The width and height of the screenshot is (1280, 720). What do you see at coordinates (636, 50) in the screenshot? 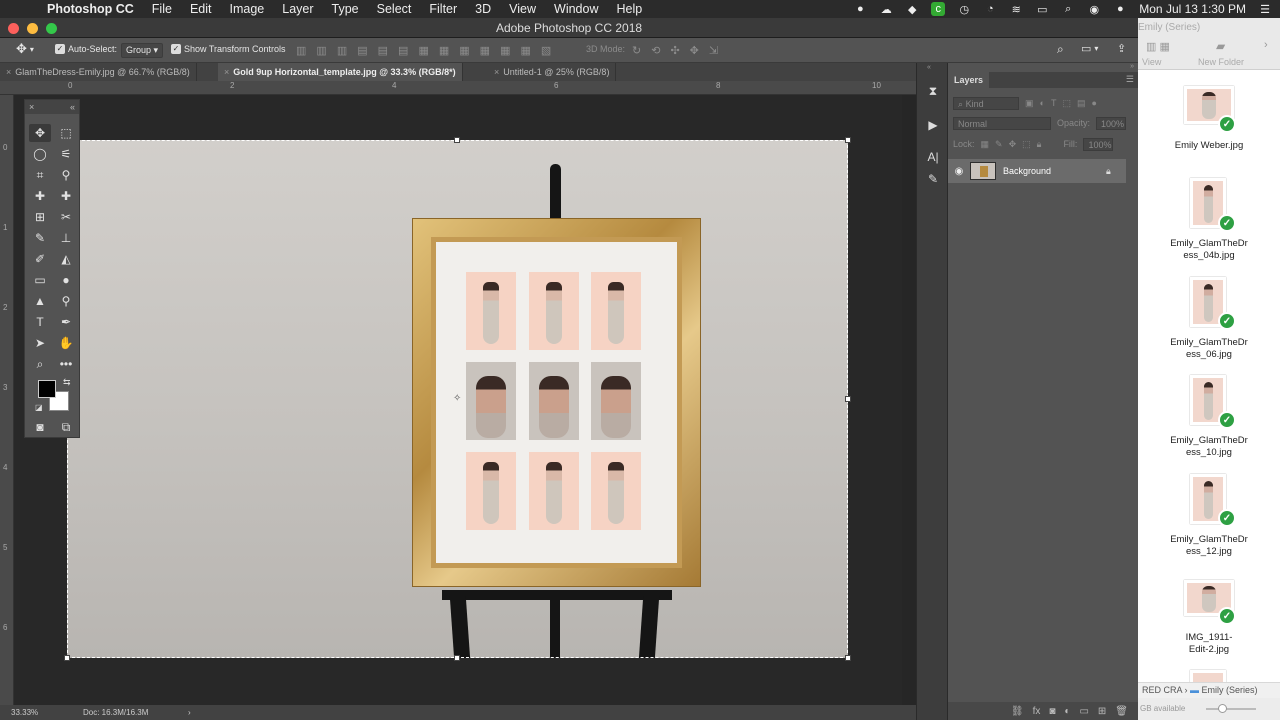
I see `3d-orbit-icon: ↻` at bounding box center [636, 50].